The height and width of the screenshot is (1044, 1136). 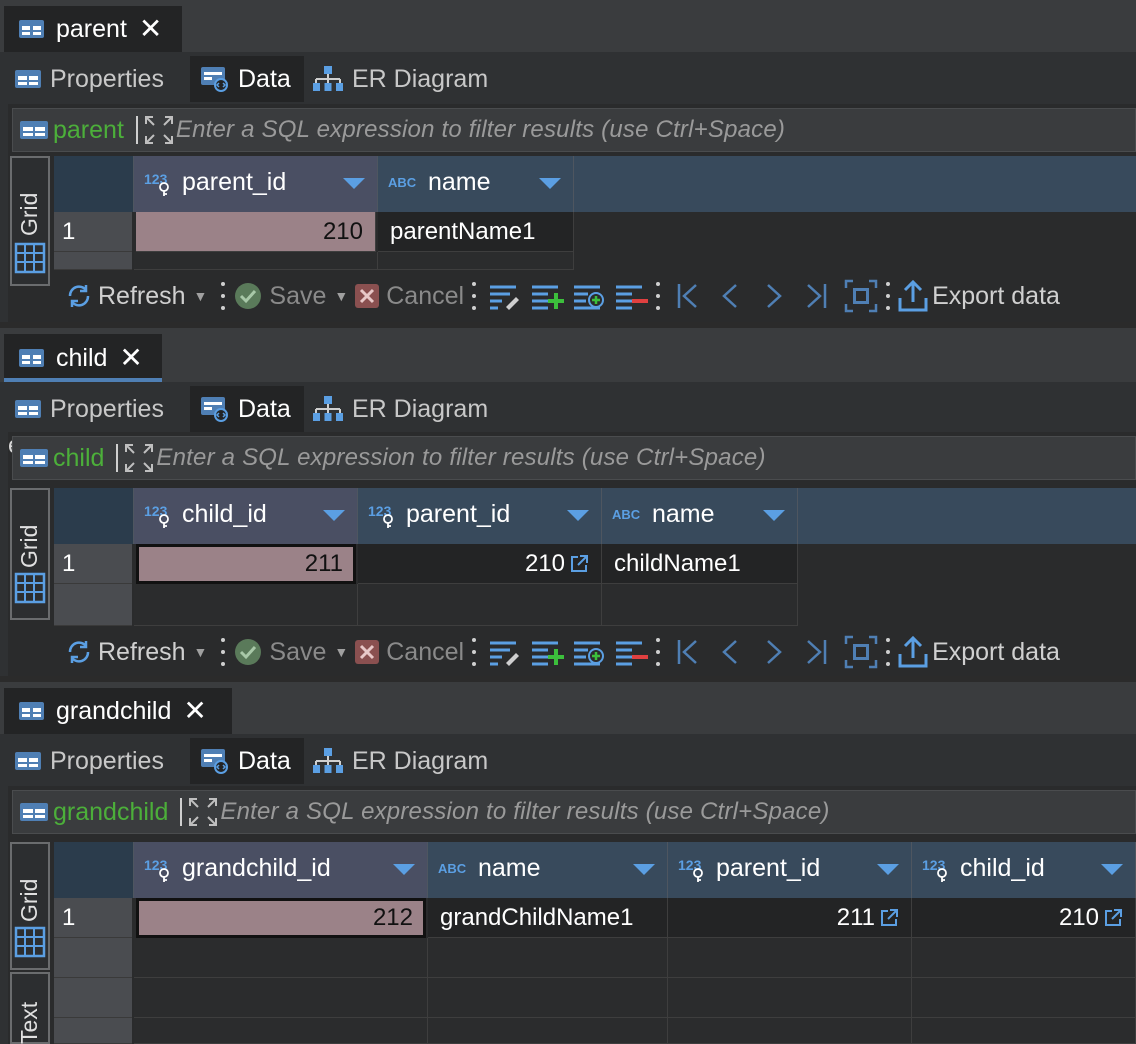 What do you see at coordinates (256, 232) in the screenshot?
I see `table-cell: 210` at bounding box center [256, 232].